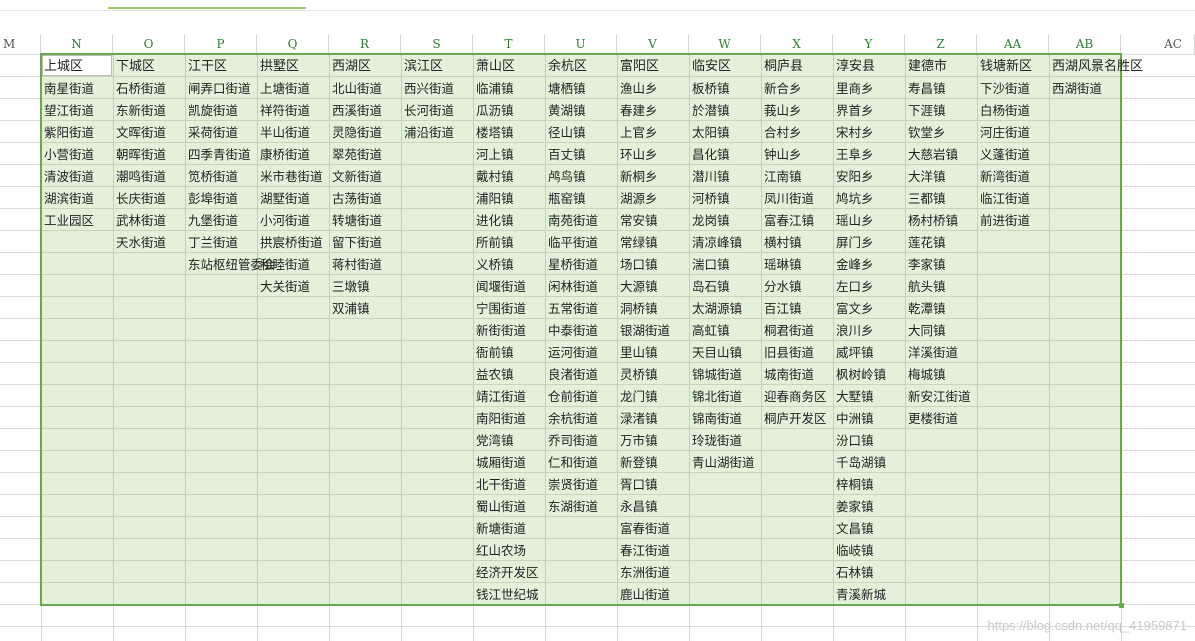  Describe the element at coordinates (437, 44) in the screenshot. I see `column-header-s: S` at that location.